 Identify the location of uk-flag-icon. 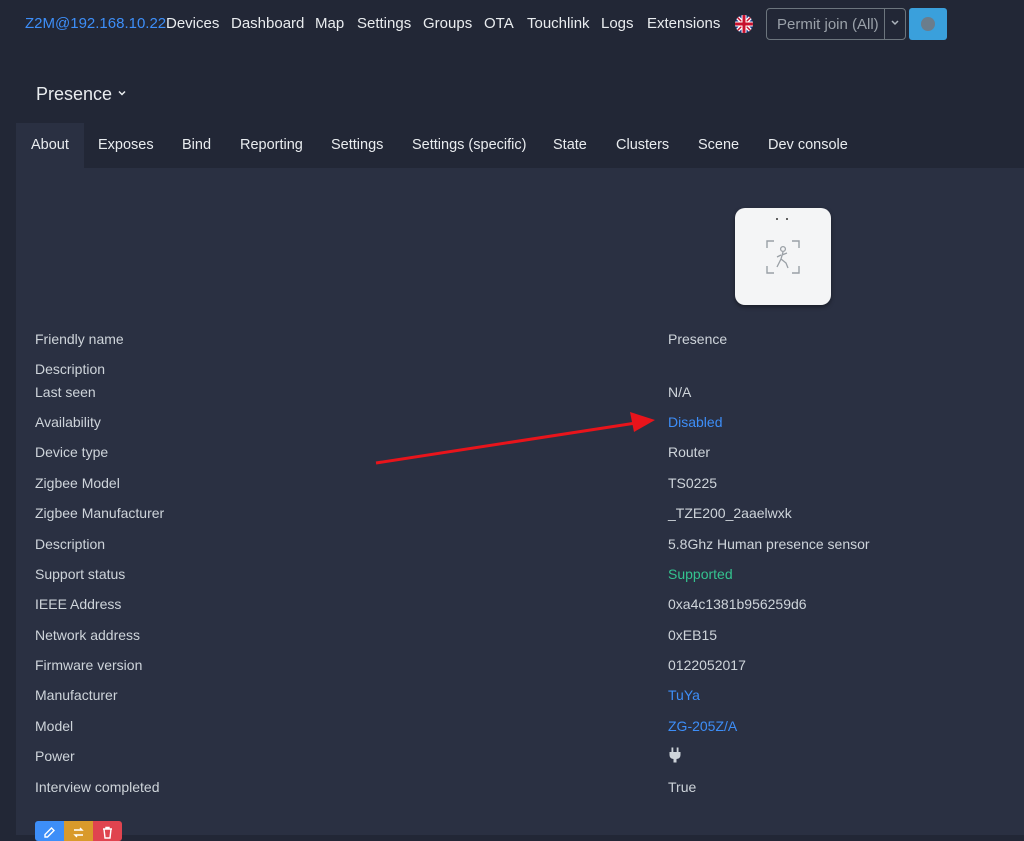
(744, 24).